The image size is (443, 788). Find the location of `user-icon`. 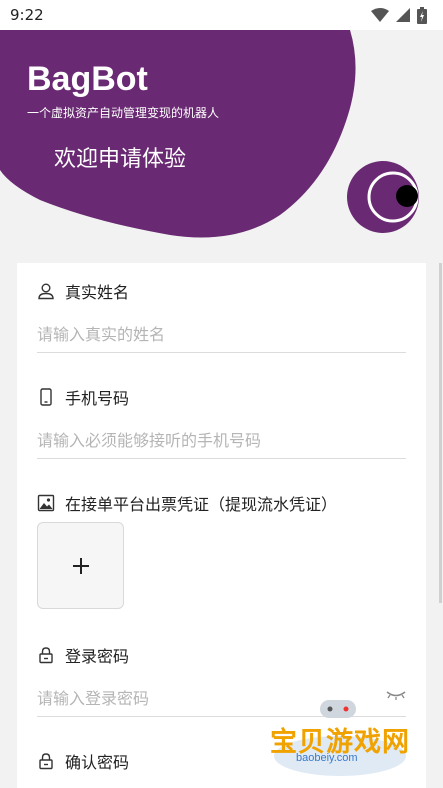

user-icon is located at coordinates (46, 291).